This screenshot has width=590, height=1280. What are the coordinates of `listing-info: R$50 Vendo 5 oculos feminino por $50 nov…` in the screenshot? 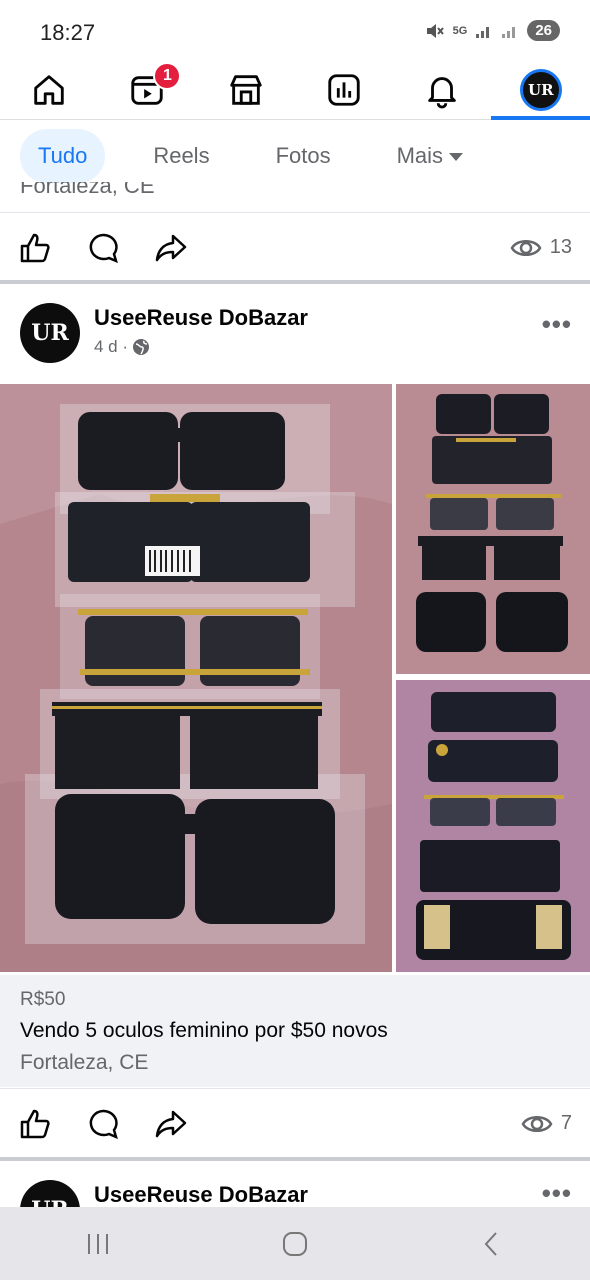 It's located at (295, 1031).